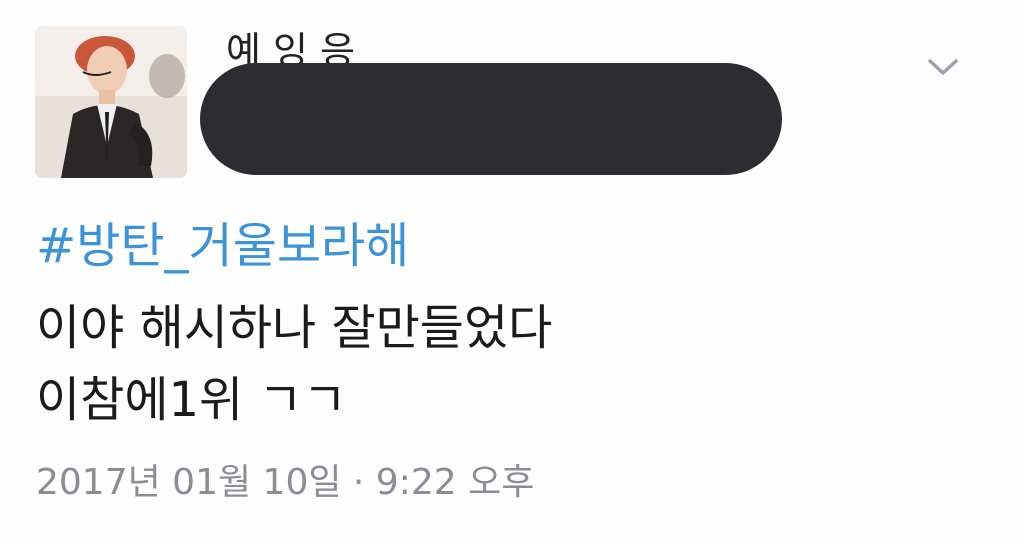 This screenshot has width=1024, height=541. I want to click on tweet-timestamp: 2017년 01월 10일 · 9:22 오후, so click(285, 482).